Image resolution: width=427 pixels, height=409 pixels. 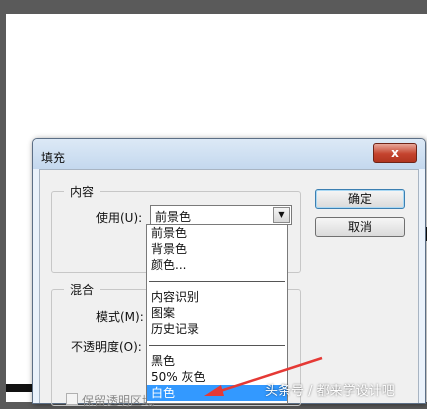 What do you see at coordinates (214, 390) in the screenshot?
I see `annotation-arrow-head` at bounding box center [214, 390].